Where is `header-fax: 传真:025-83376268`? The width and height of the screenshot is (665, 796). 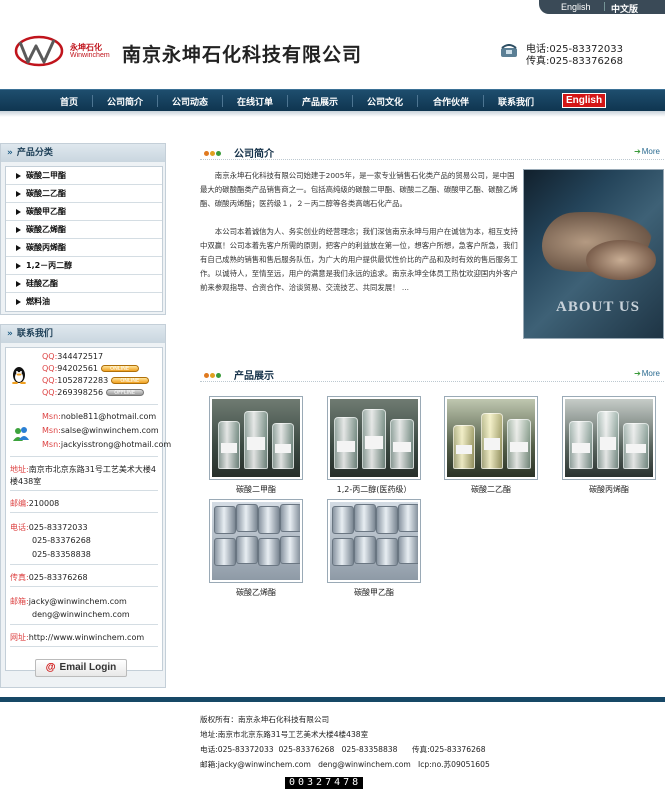
header-fax: 传真:025-83376268 is located at coordinates (574, 61).